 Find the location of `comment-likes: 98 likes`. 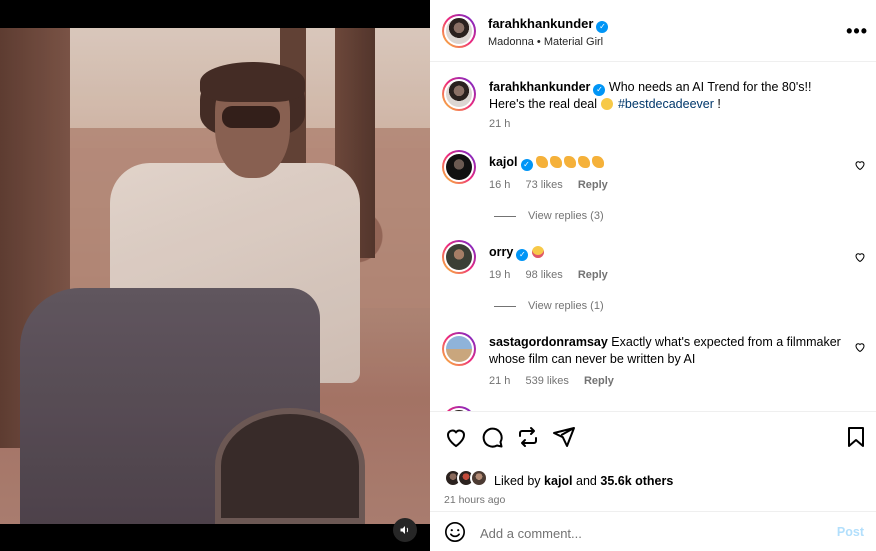

comment-likes: 98 likes is located at coordinates (543, 275).